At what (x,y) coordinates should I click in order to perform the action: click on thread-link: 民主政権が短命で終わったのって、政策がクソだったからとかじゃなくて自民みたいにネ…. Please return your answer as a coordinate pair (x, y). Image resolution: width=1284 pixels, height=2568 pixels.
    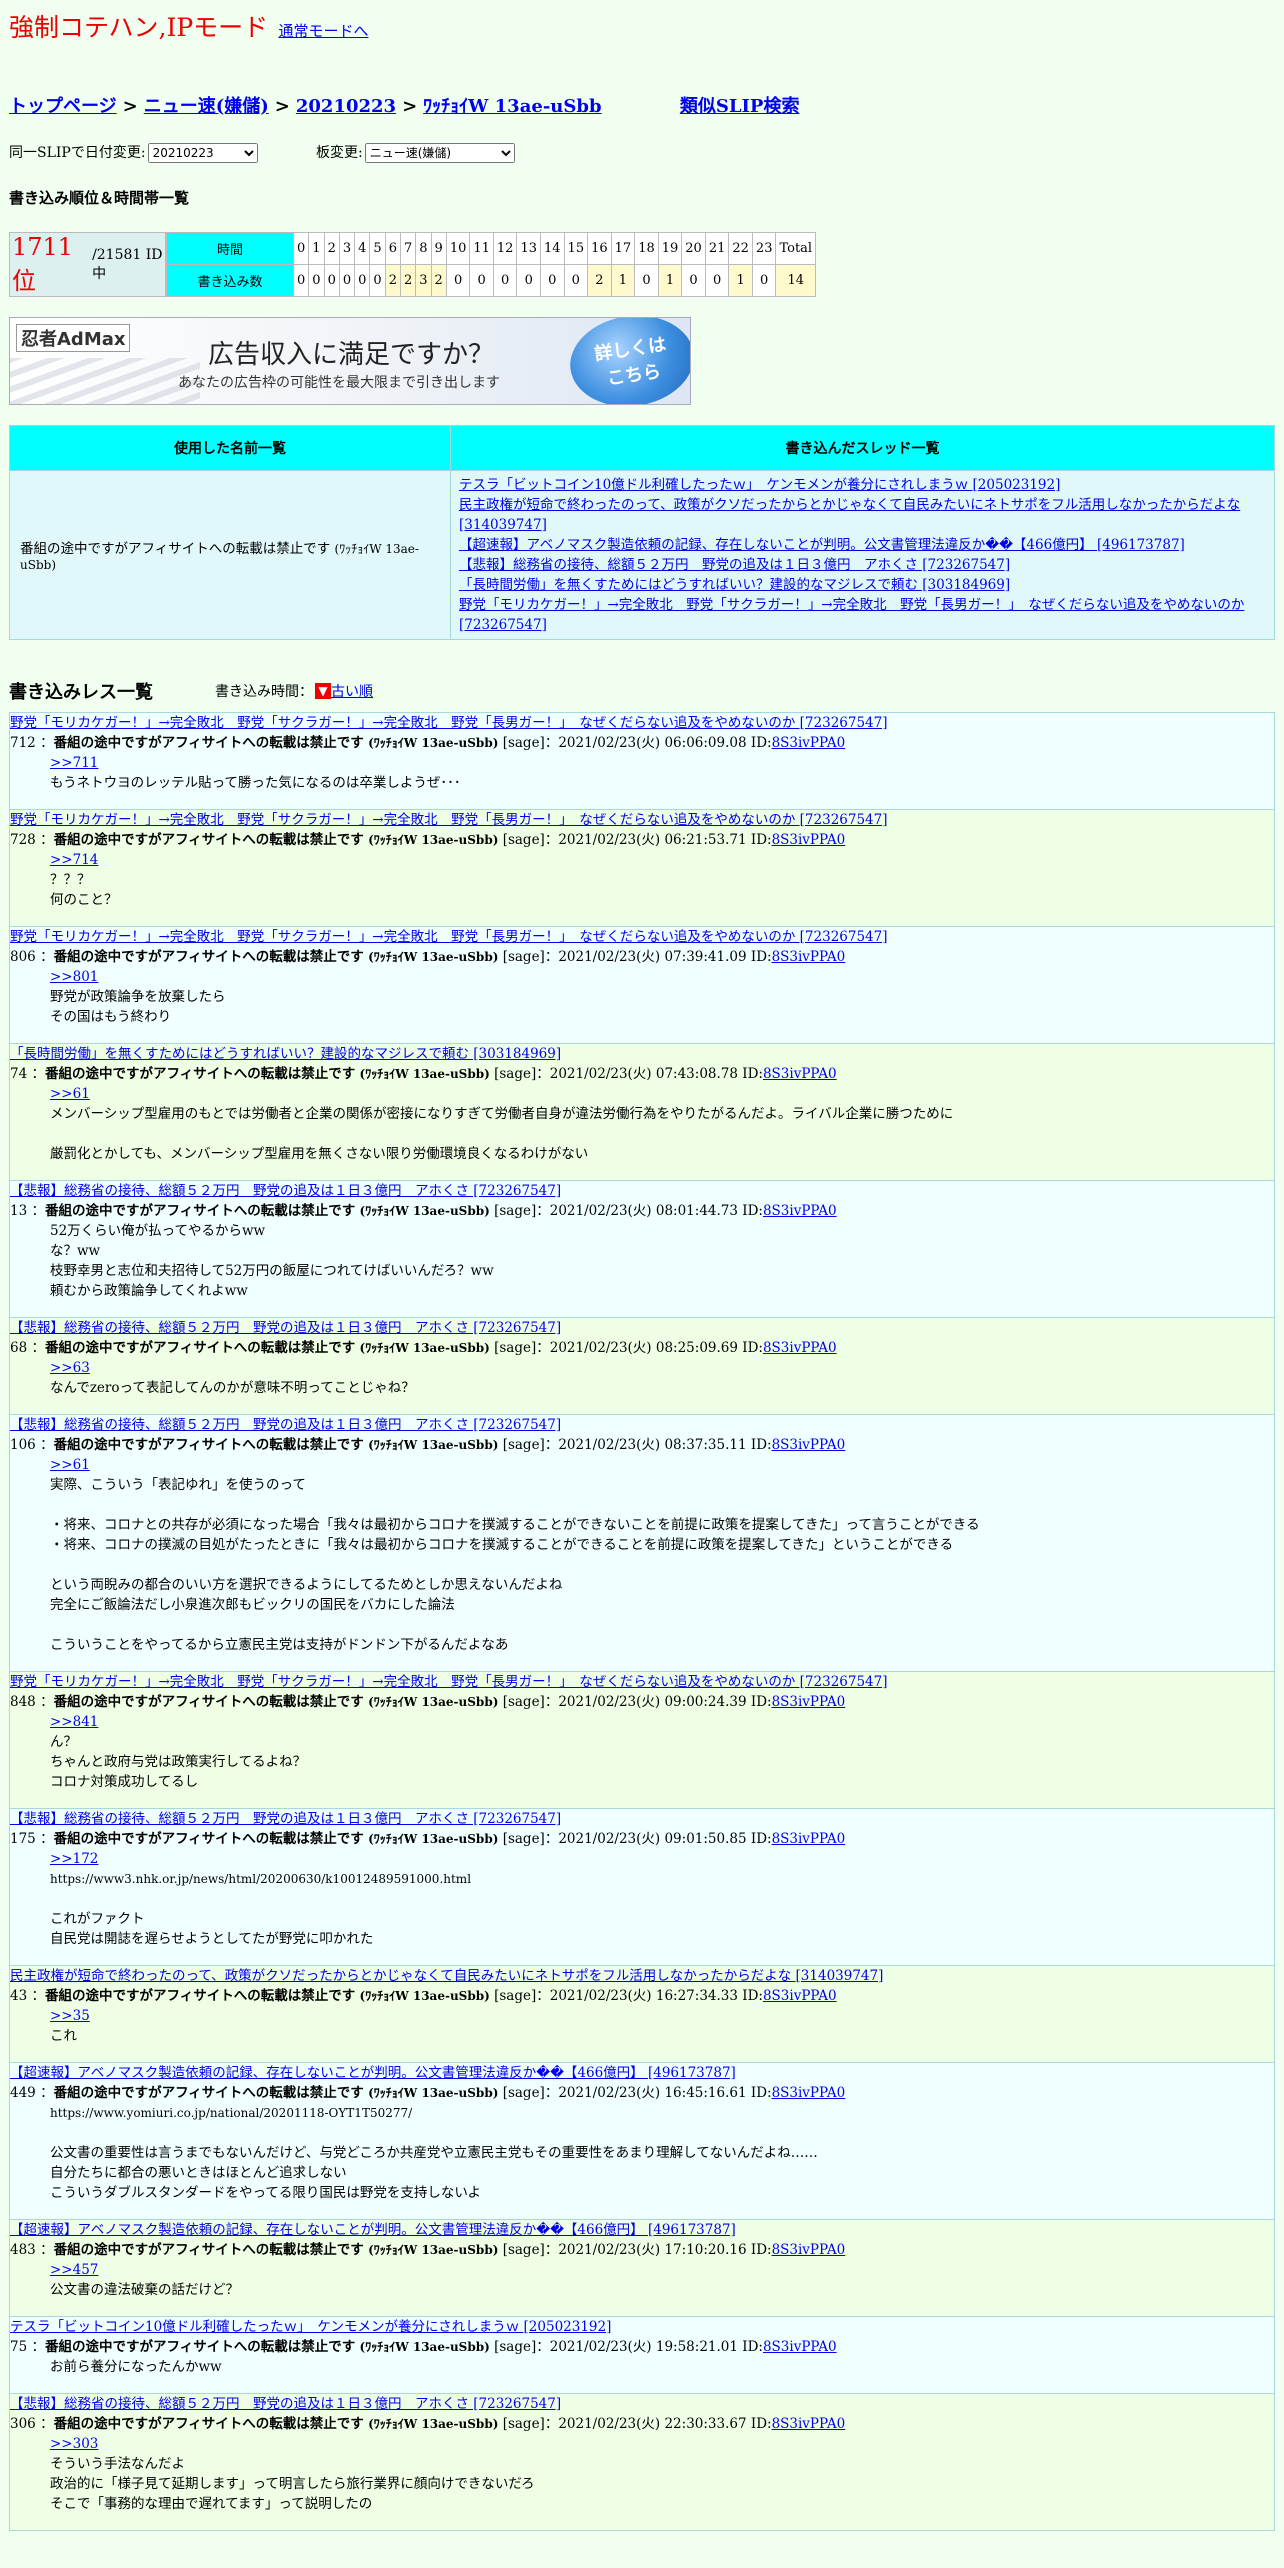
    Looking at the image, I should click on (849, 515).